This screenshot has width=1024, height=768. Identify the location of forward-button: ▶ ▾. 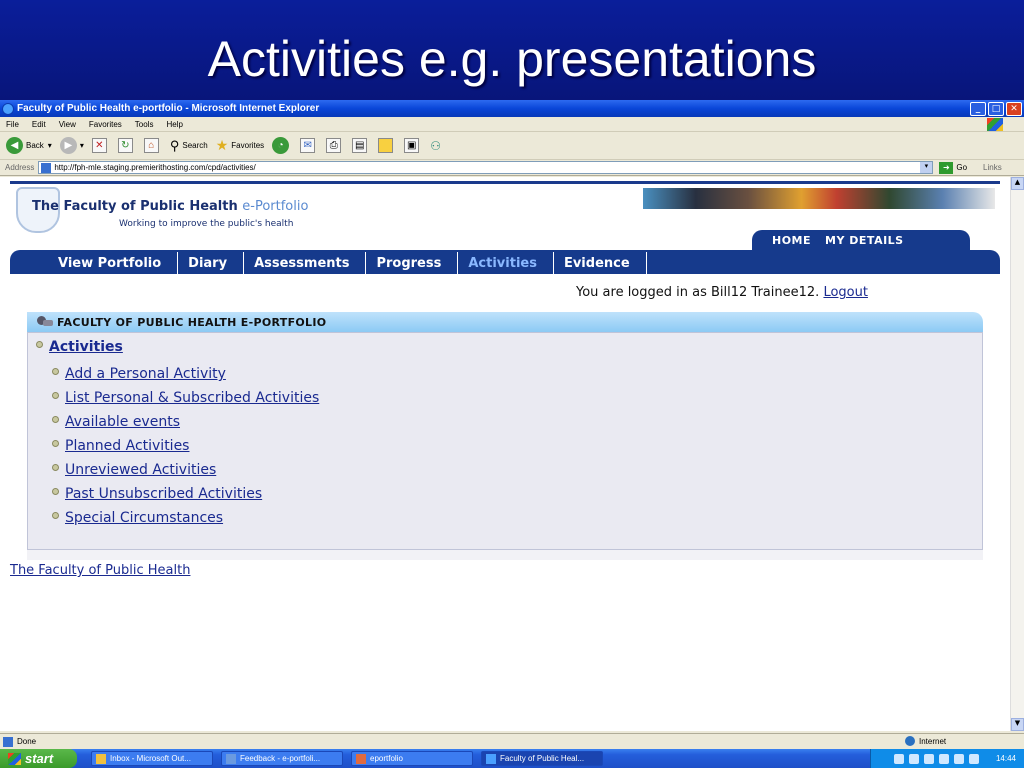
(71, 145).